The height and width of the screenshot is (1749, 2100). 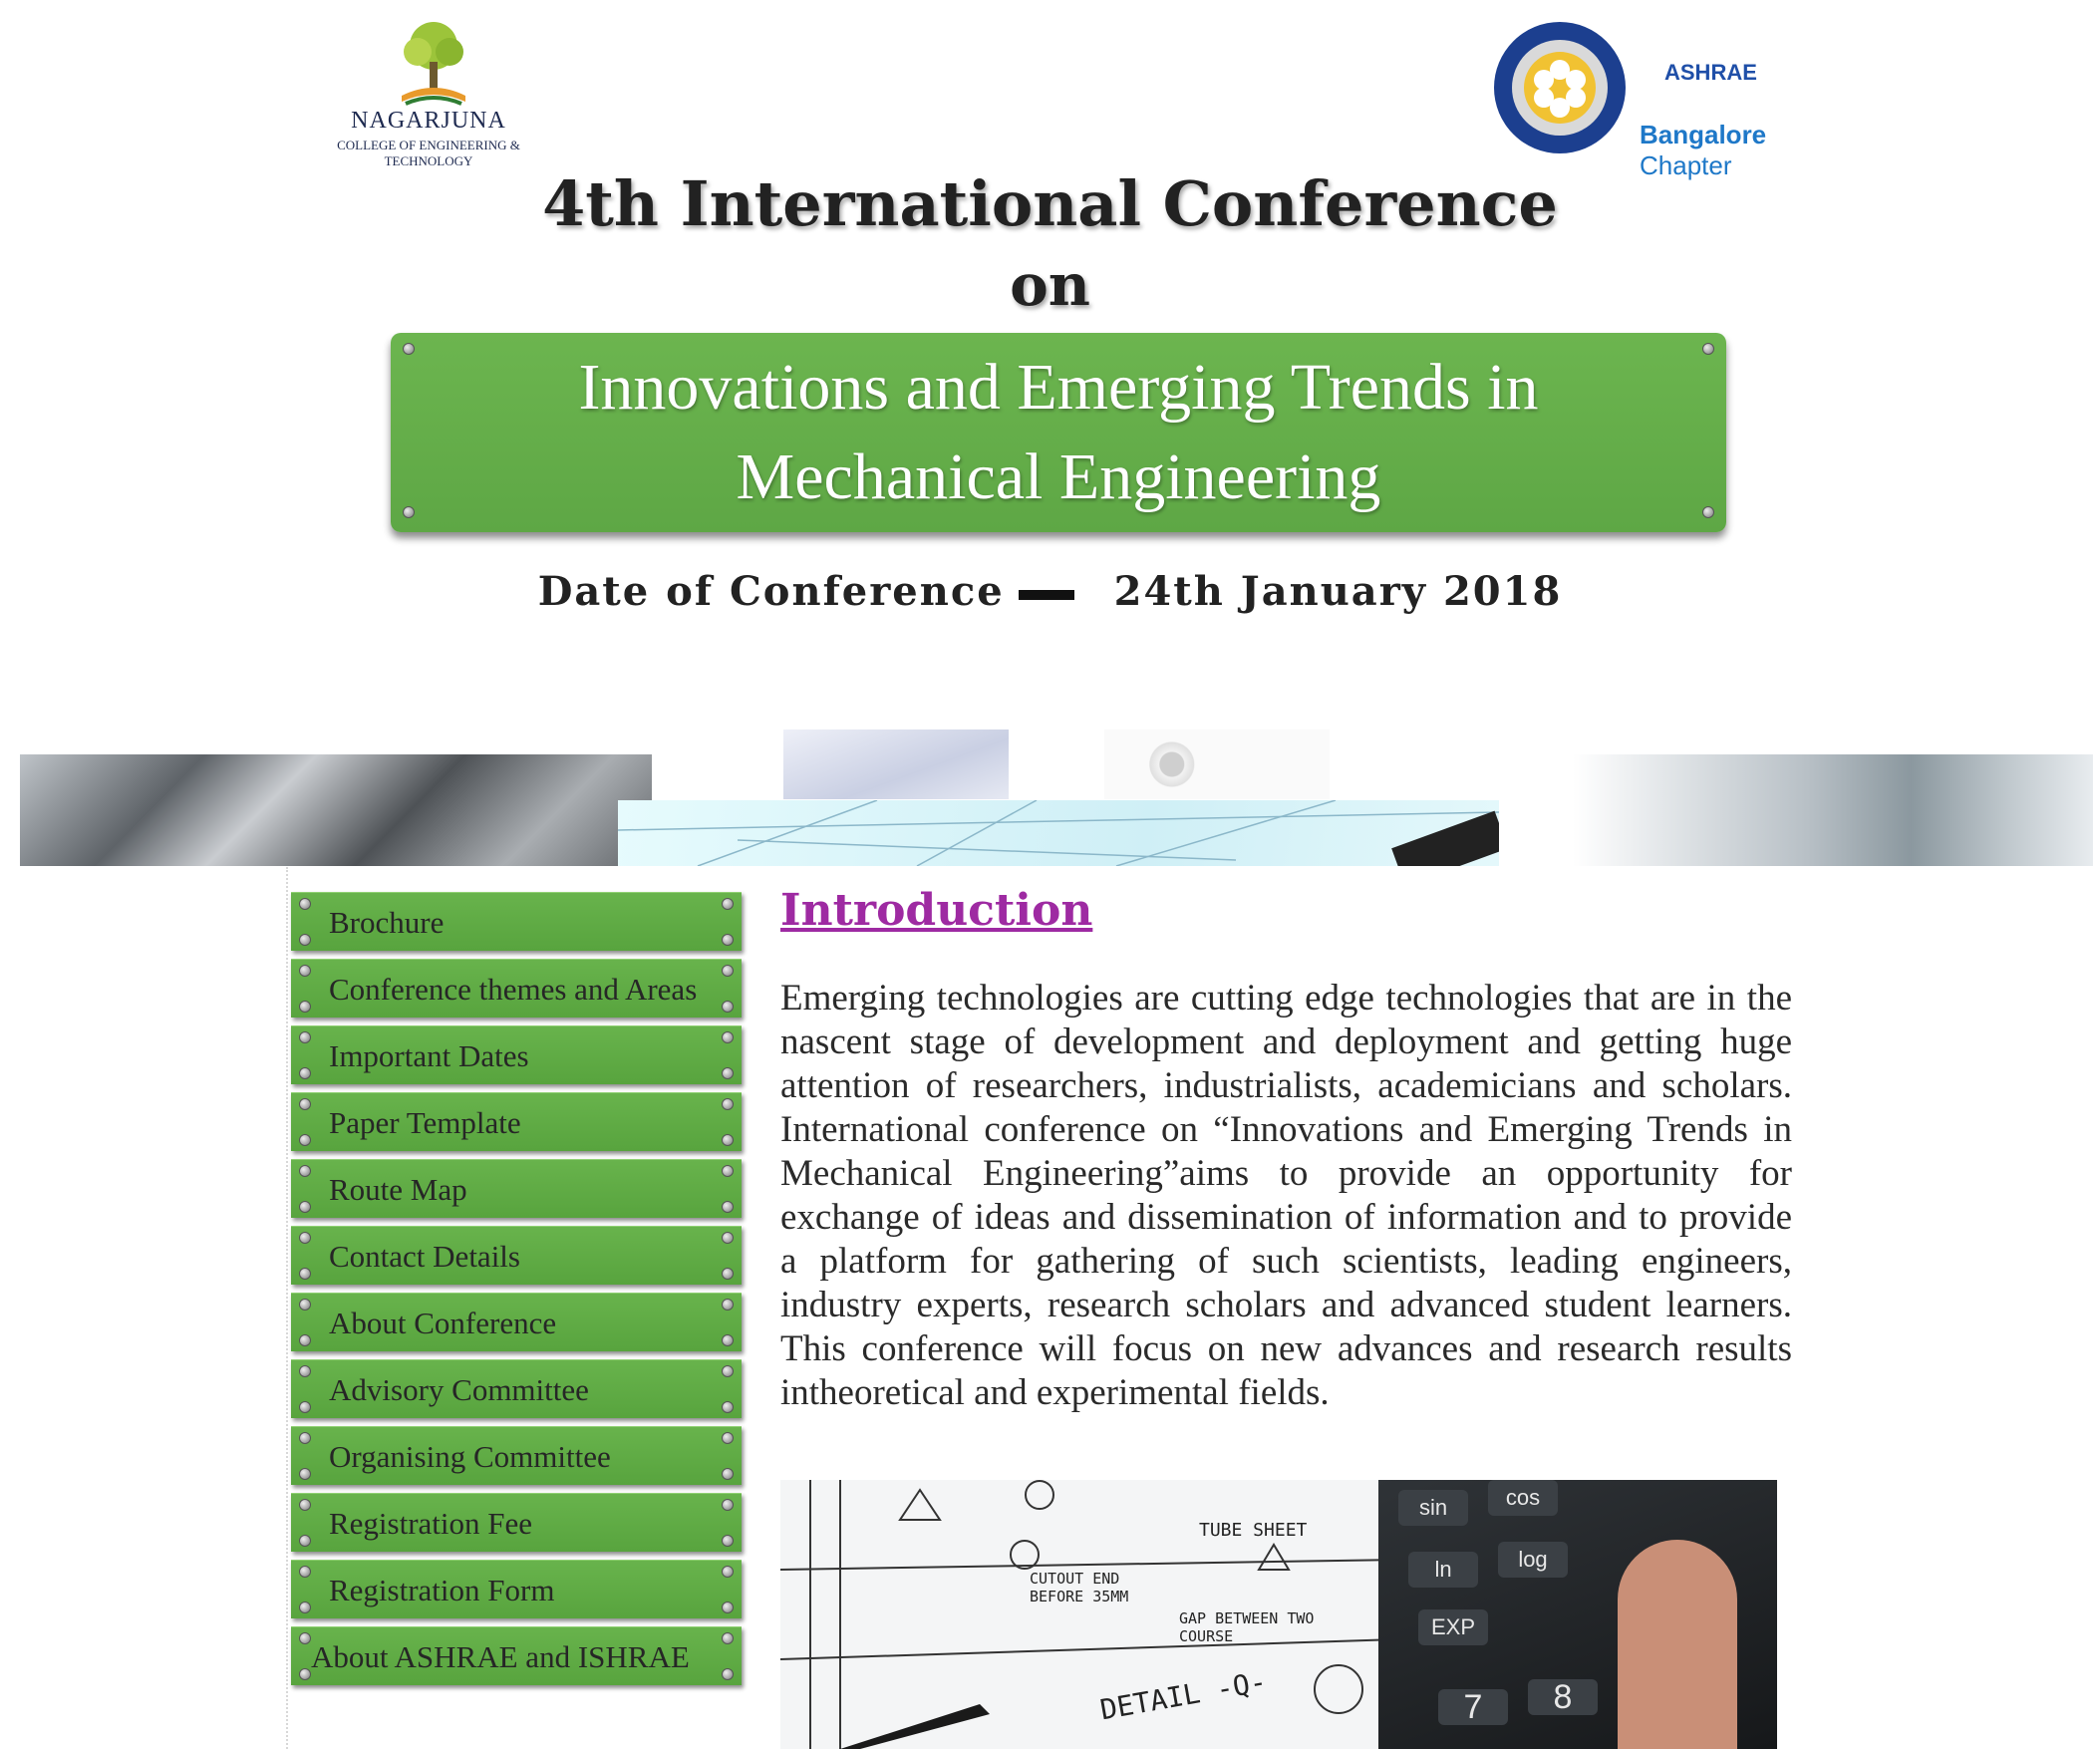 I want to click on dash-divider, so click(x=1046, y=595).